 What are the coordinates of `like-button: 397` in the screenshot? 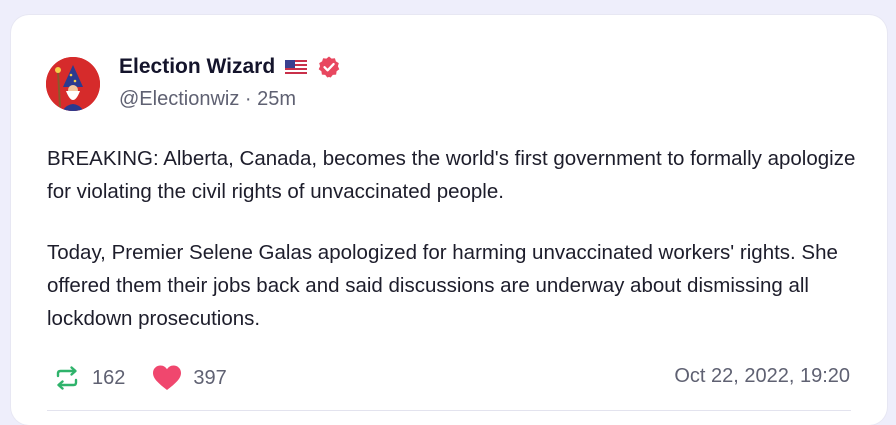 It's located at (189, 378).